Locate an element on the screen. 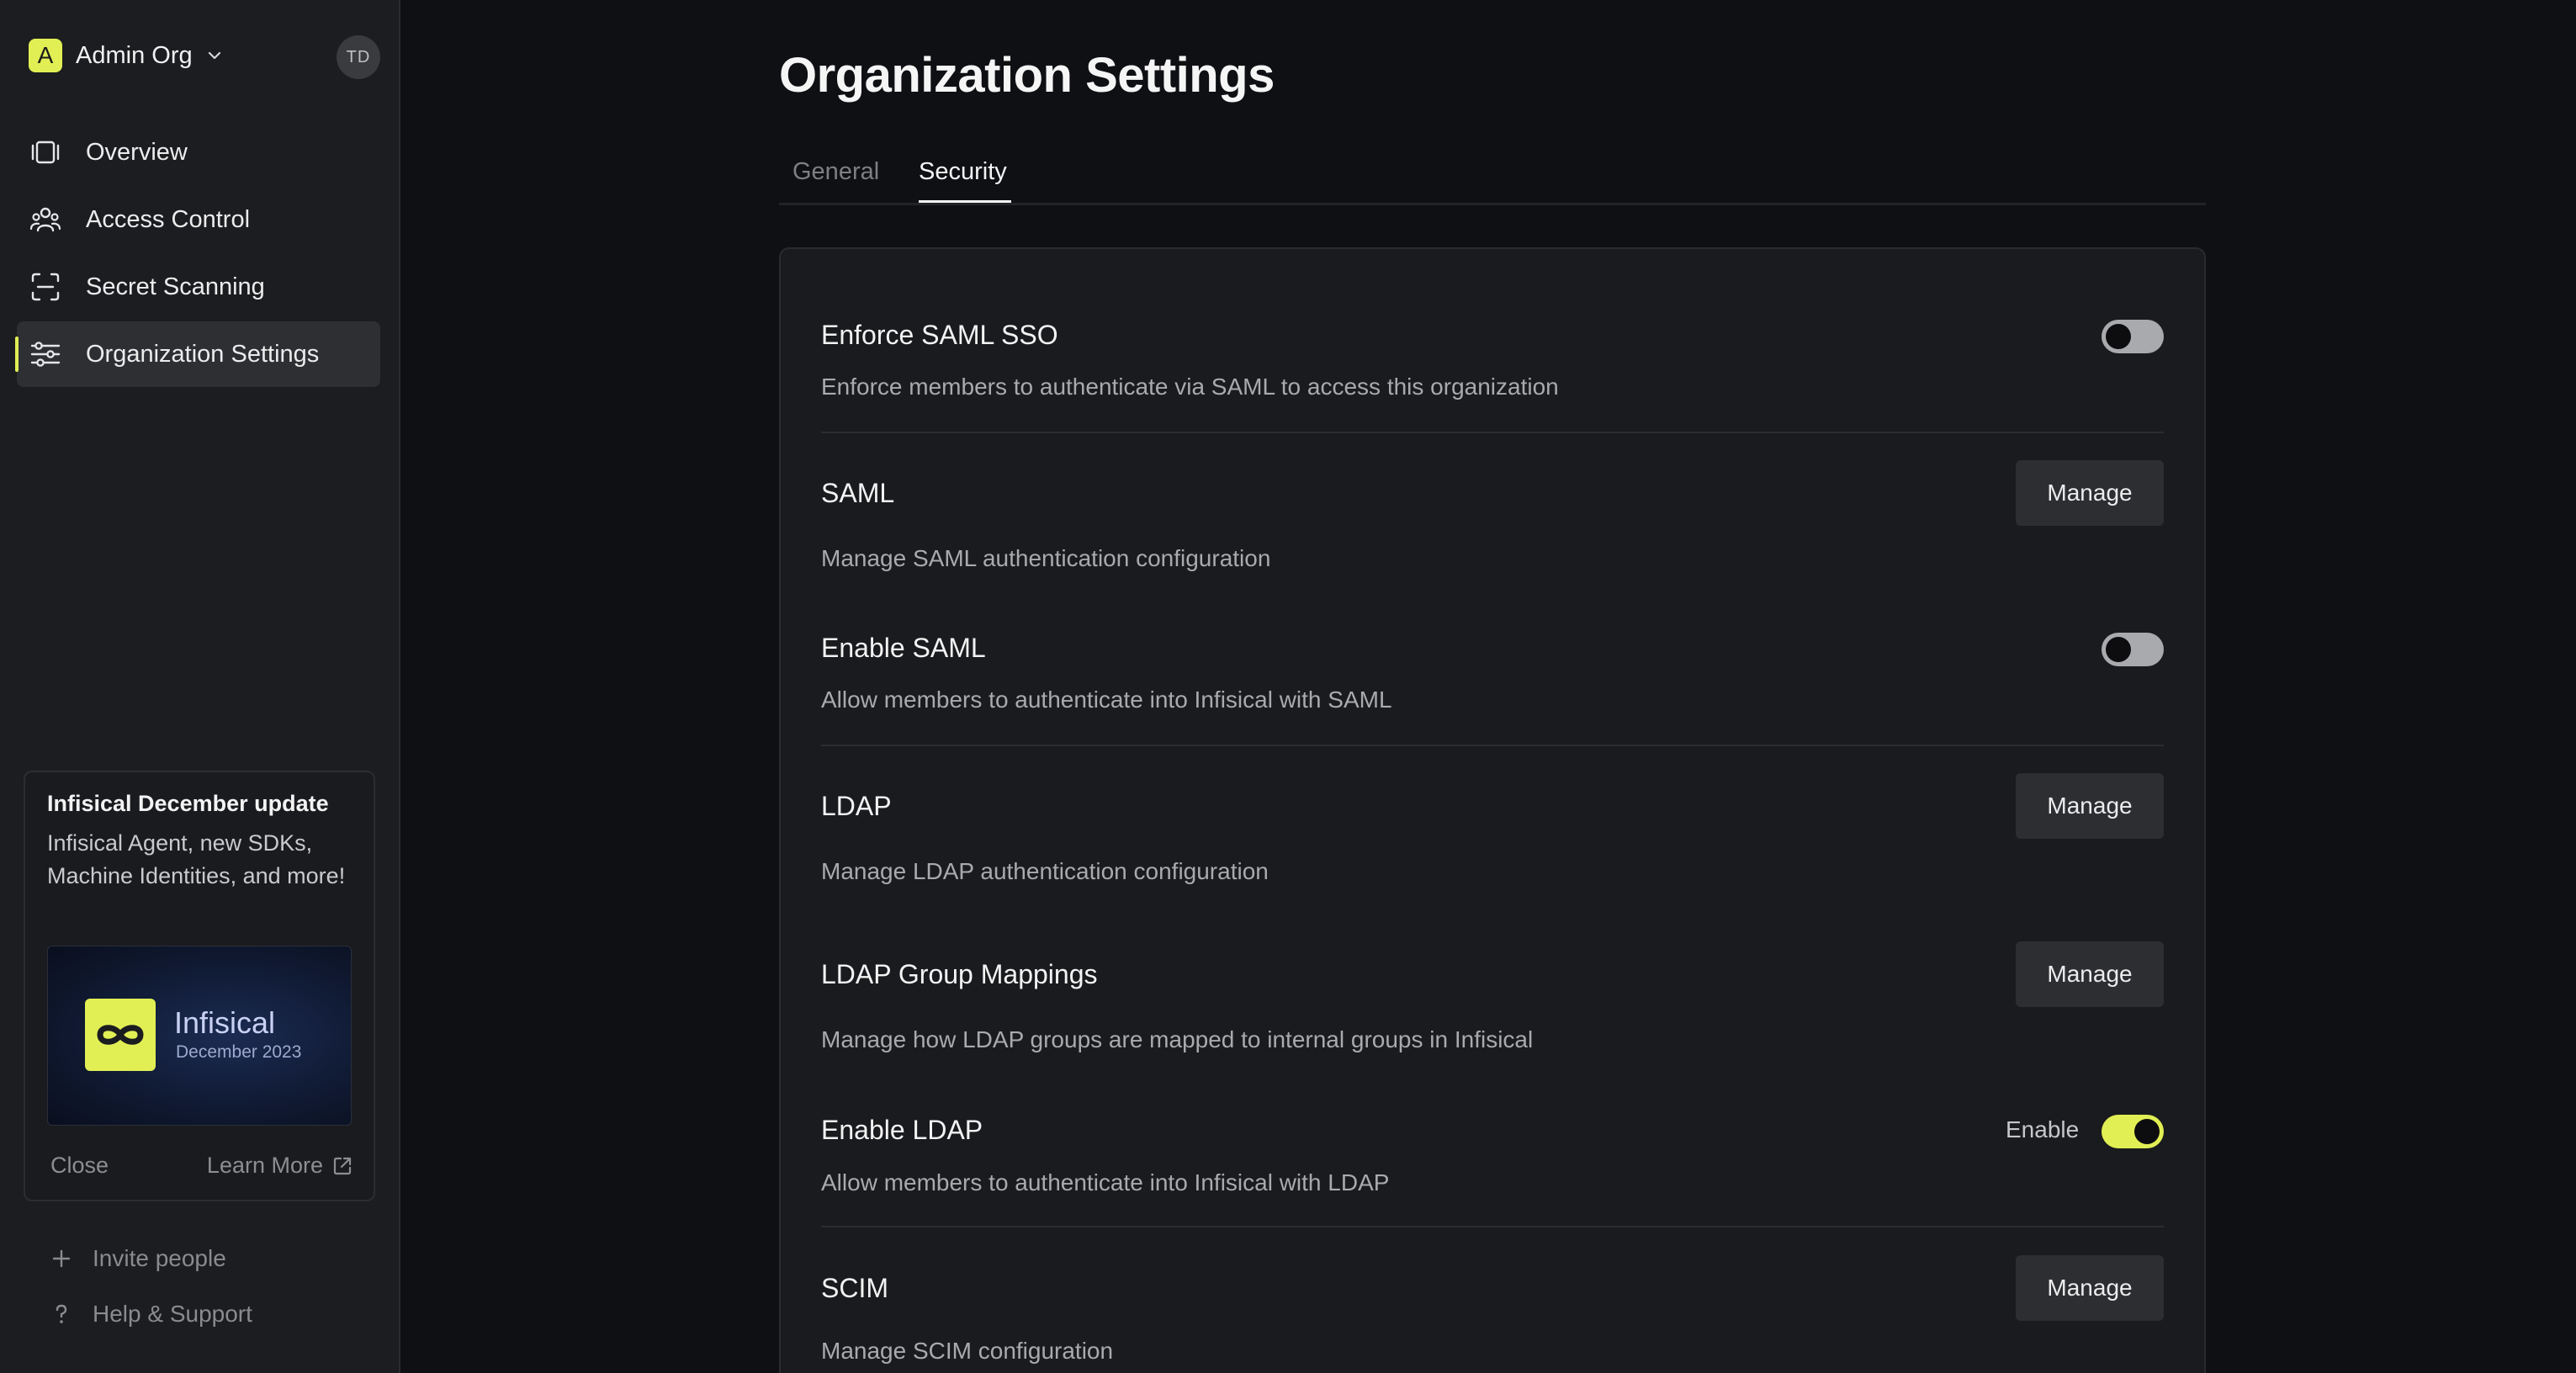 This screenshot has width=2576, height=1373. ldap-group-mappings-title: LDAP Group Mappings is located at coordinates (960, 974).